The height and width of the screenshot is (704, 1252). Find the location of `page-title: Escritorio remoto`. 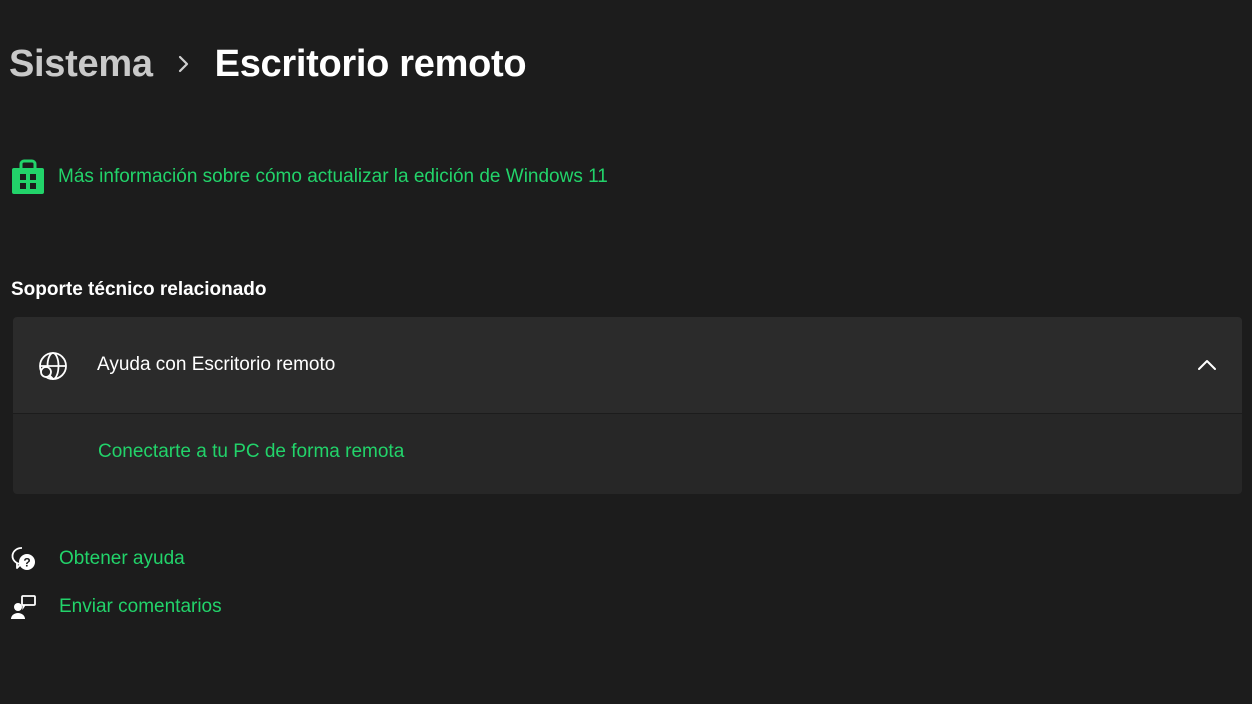

page-title: Escritorio remoto is located at coordinates (370, 63).